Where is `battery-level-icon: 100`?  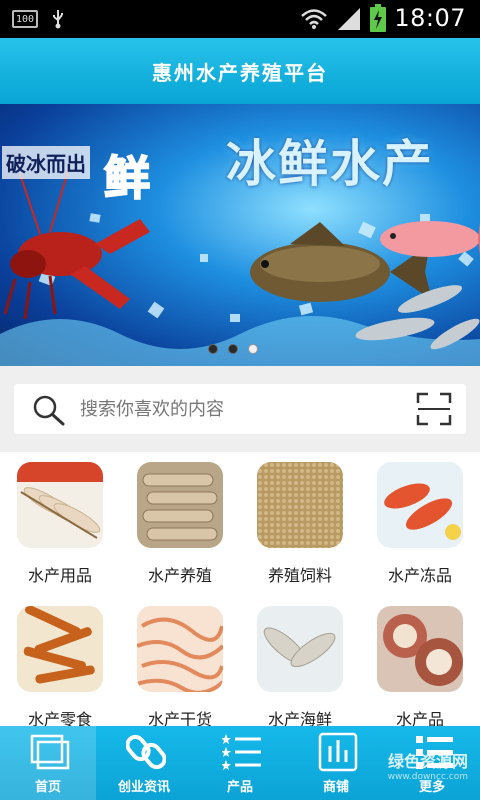
battery-level-icon: 100 is located at coordinates (25, 19).